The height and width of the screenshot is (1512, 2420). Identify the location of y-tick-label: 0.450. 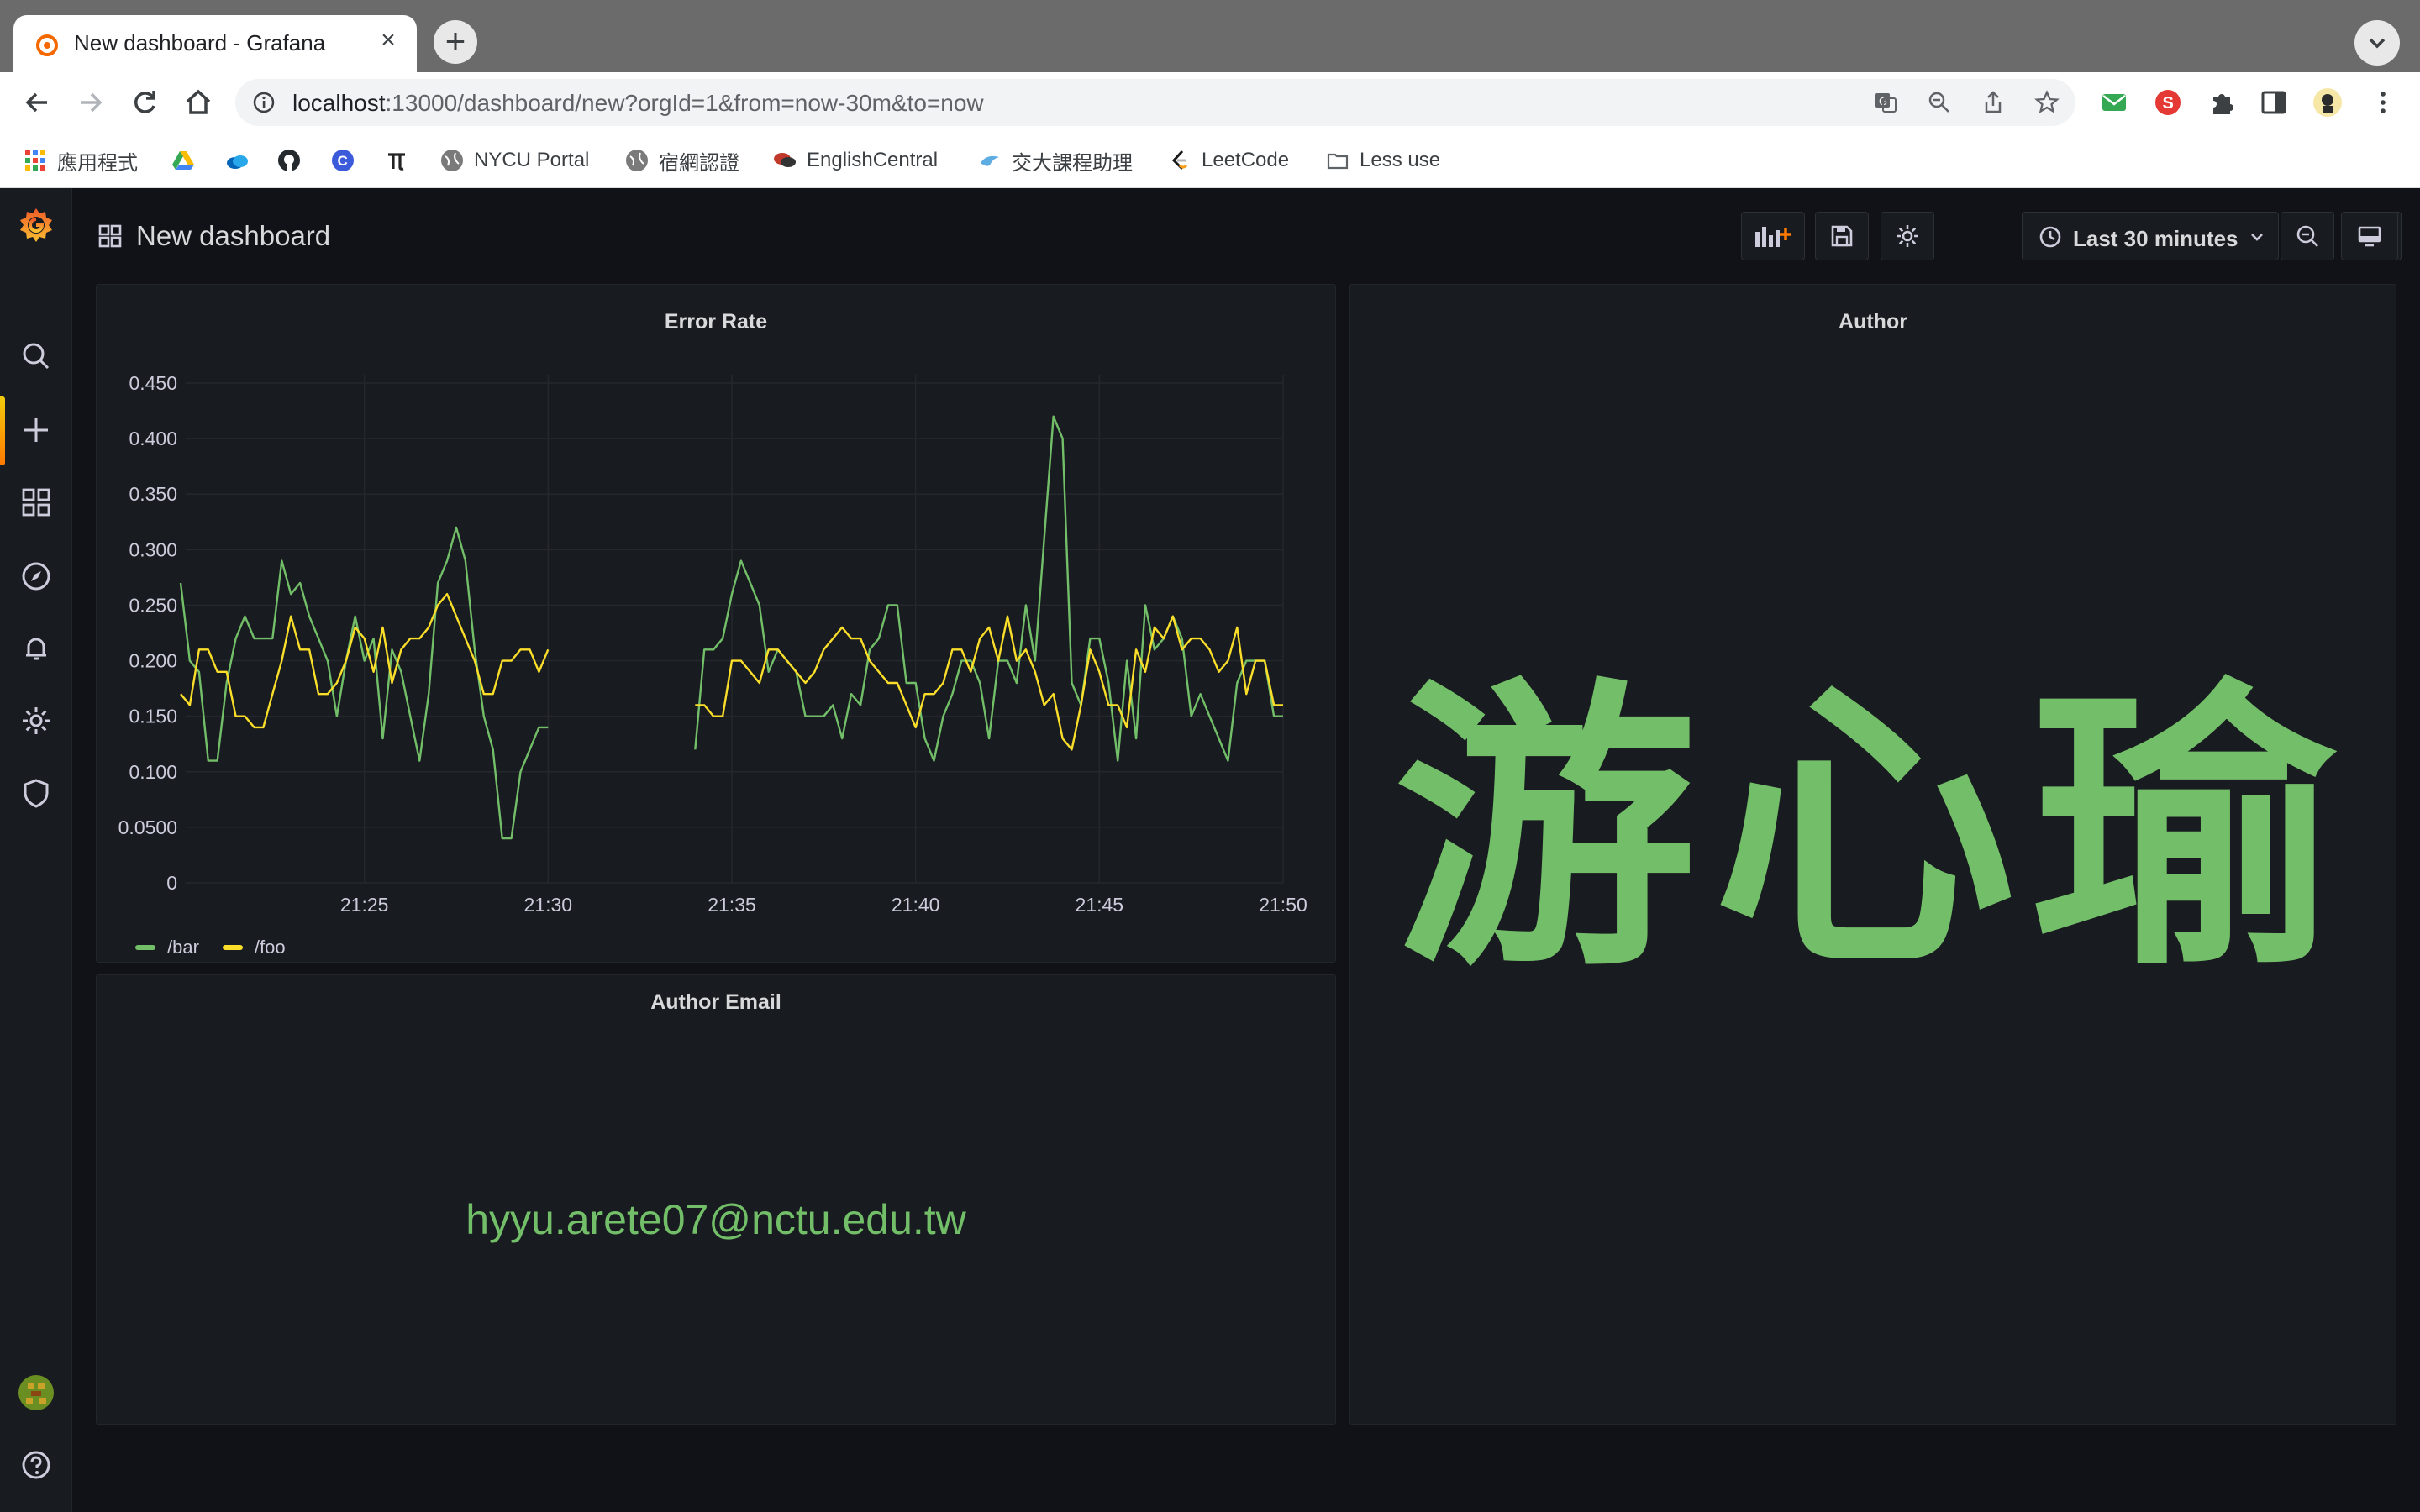
(153, 383).